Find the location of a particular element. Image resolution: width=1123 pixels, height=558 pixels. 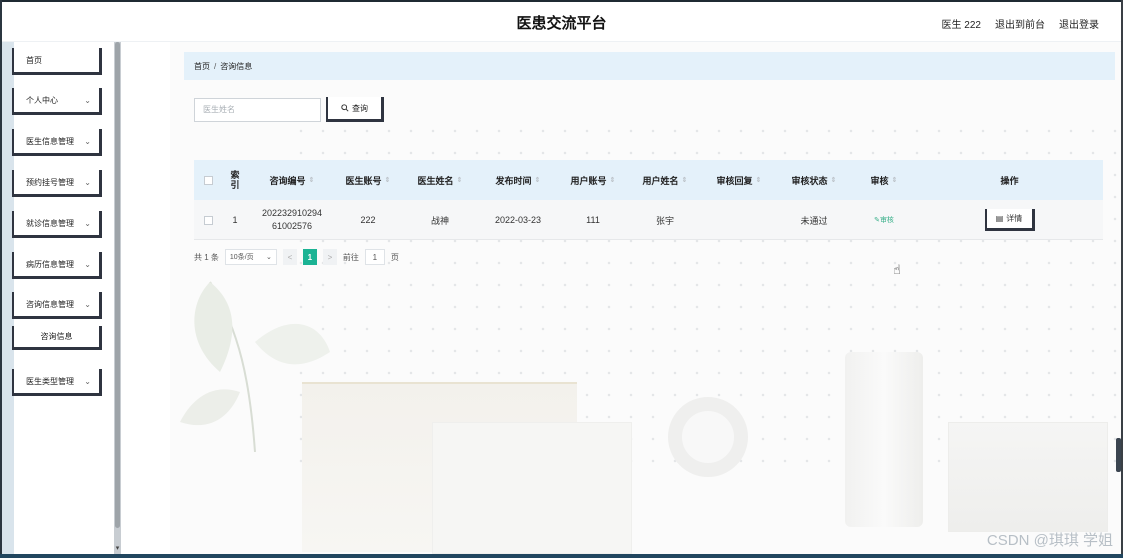

sidebar-item-visit-info: 就诊信息管理 ⌄ is located at coordinates (57, 224).